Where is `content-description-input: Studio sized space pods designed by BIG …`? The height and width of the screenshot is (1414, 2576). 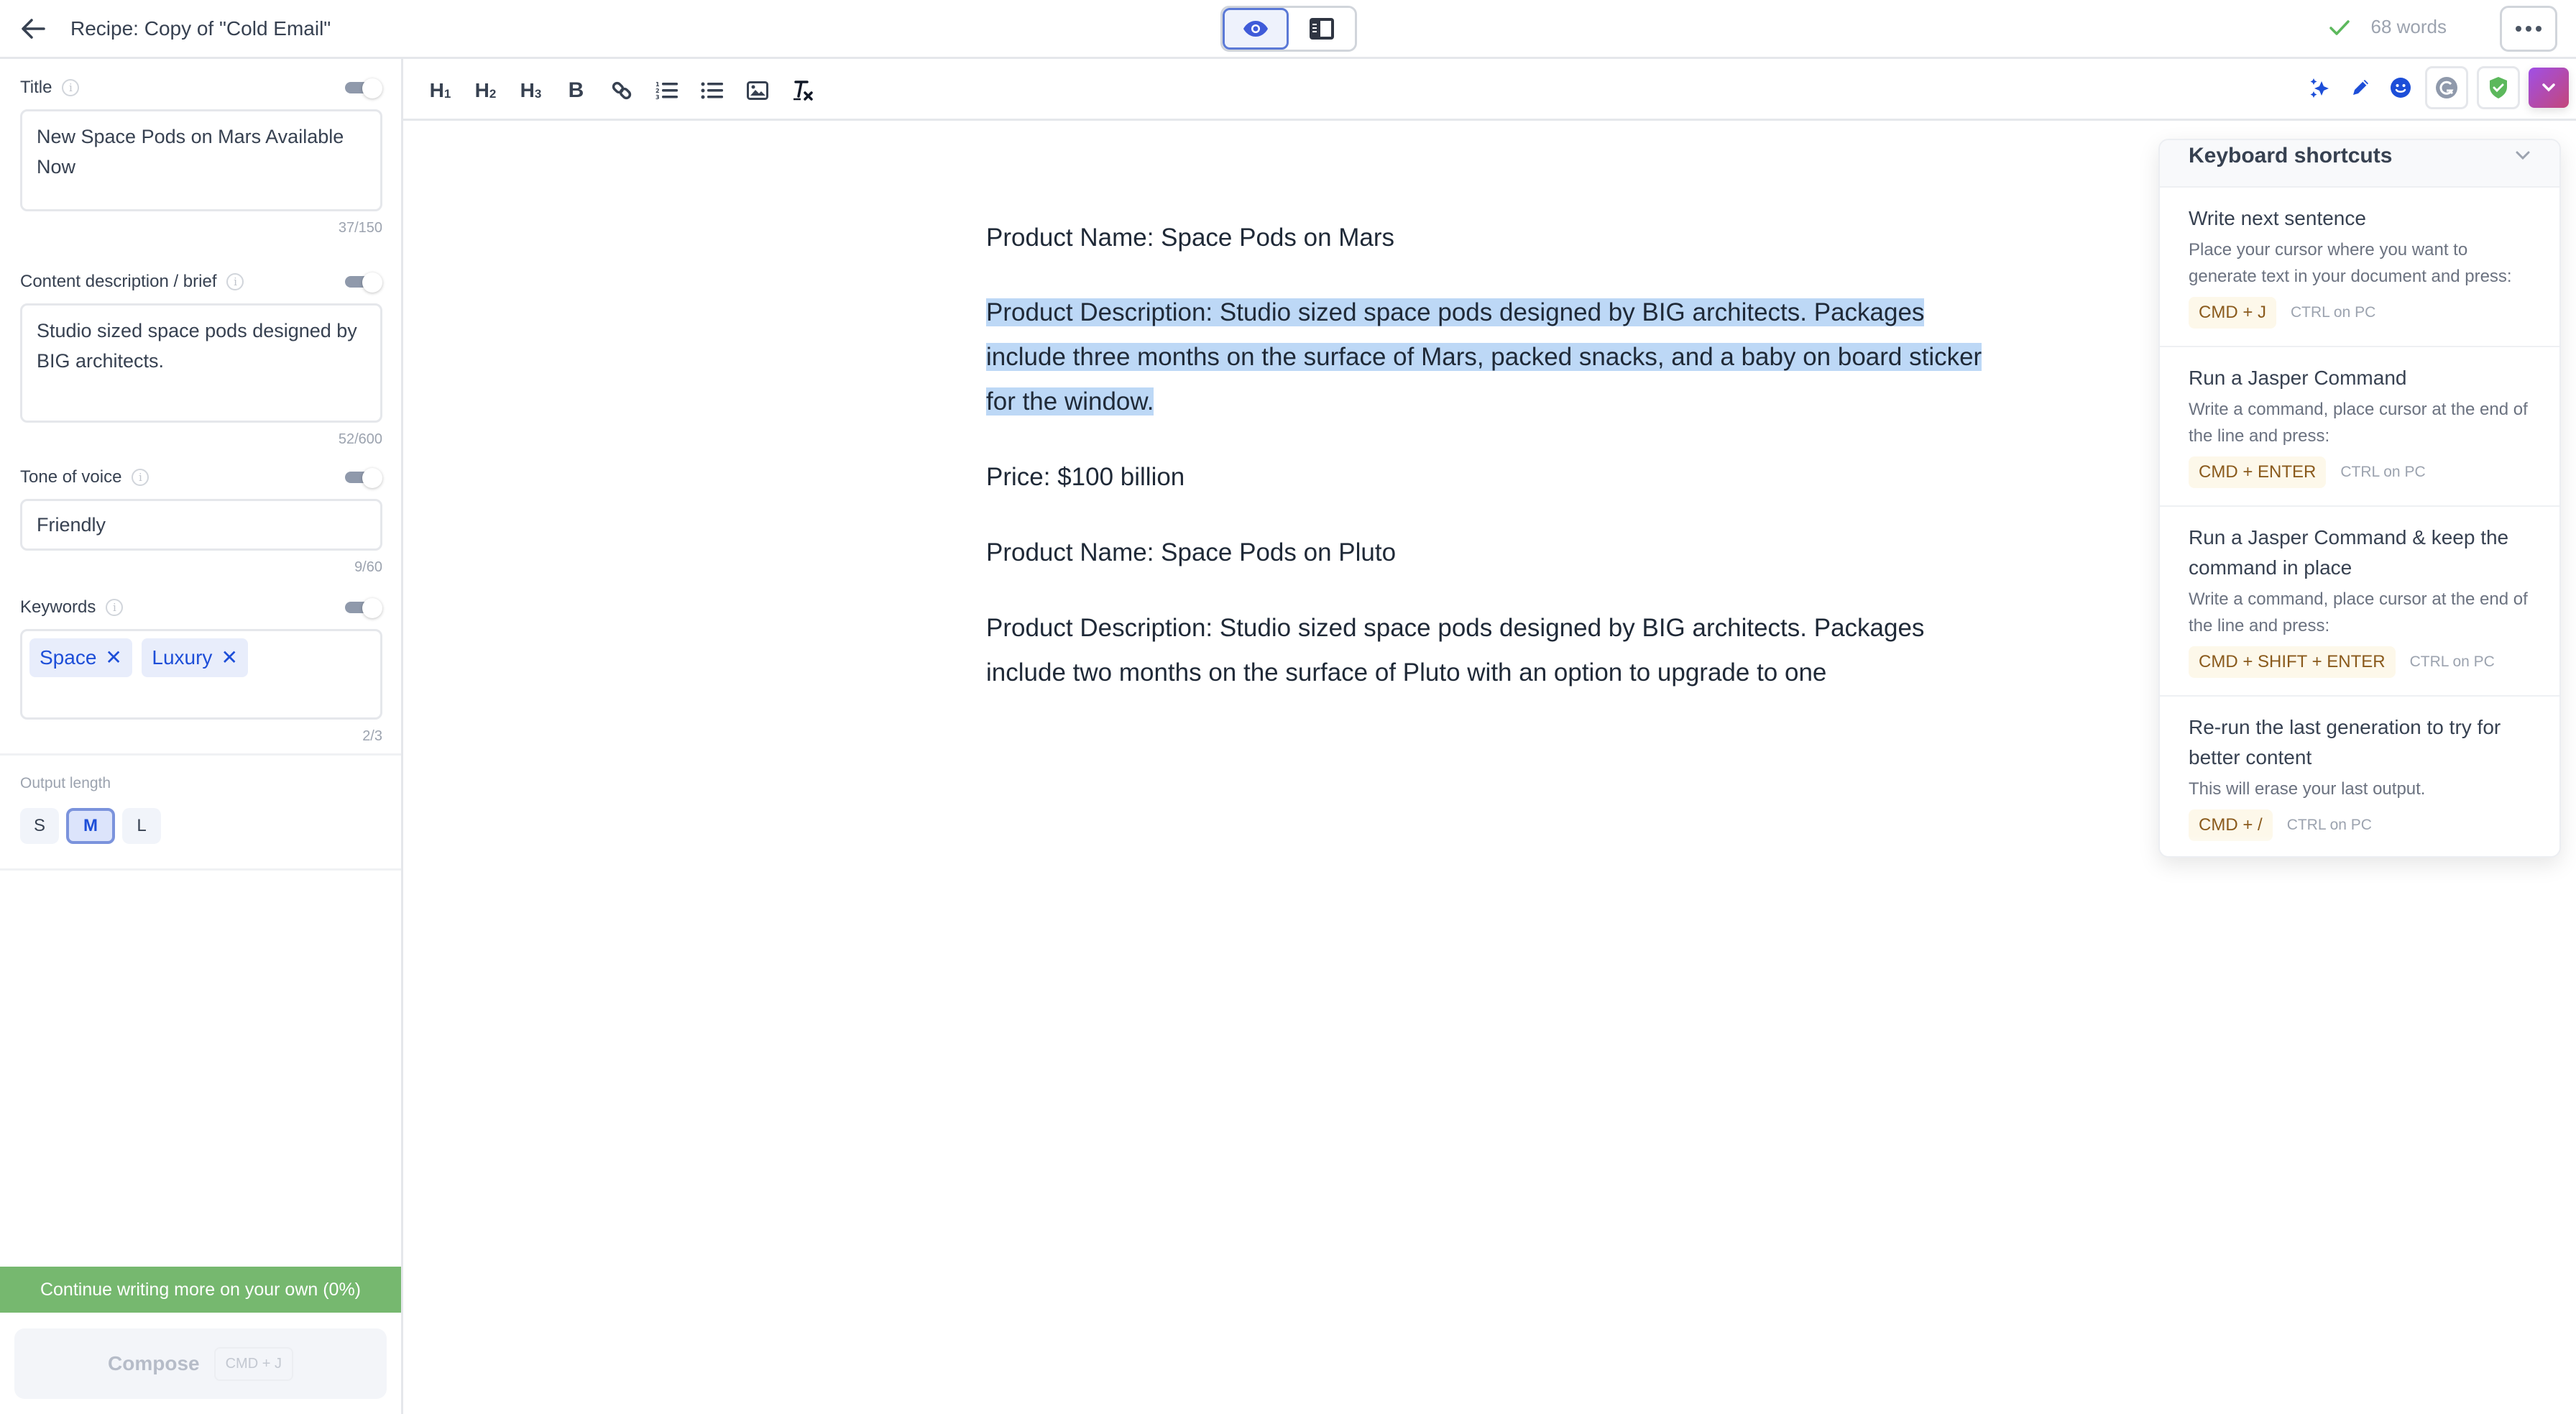 content-description-input: Studio sized space pods designed by BIG … is located at coordinates (201, 363).